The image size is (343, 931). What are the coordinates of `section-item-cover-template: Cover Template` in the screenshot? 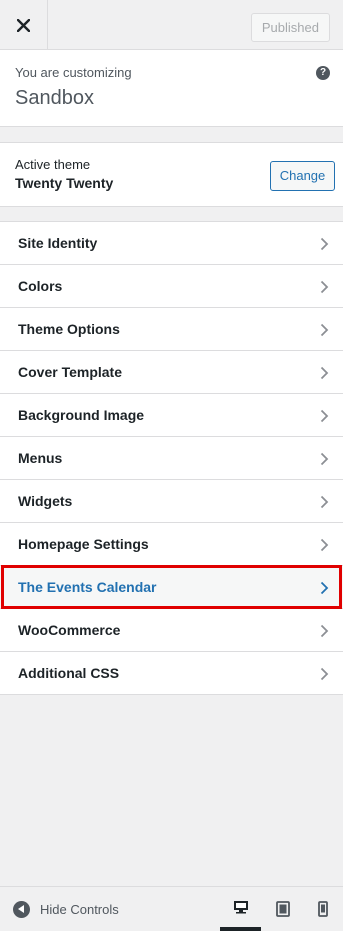 It's located at (171, 372).